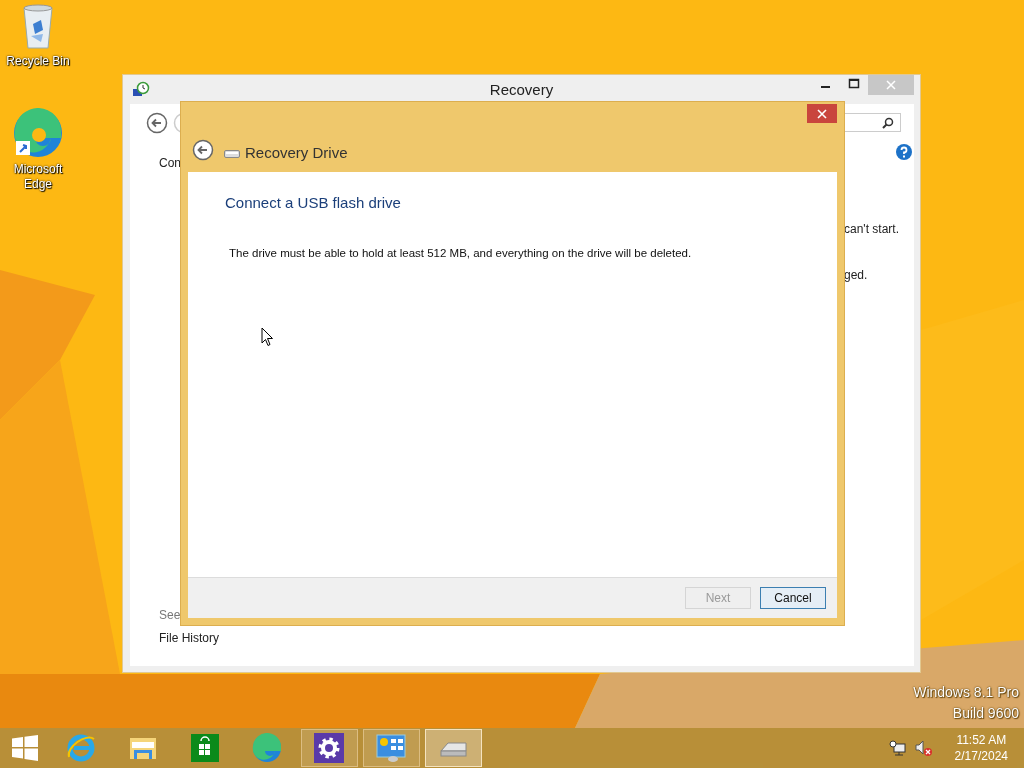 The image size is (1024, 768). Describe the element at coordinates (888, 122) in the screenshot. I see `search-icon` at that location.